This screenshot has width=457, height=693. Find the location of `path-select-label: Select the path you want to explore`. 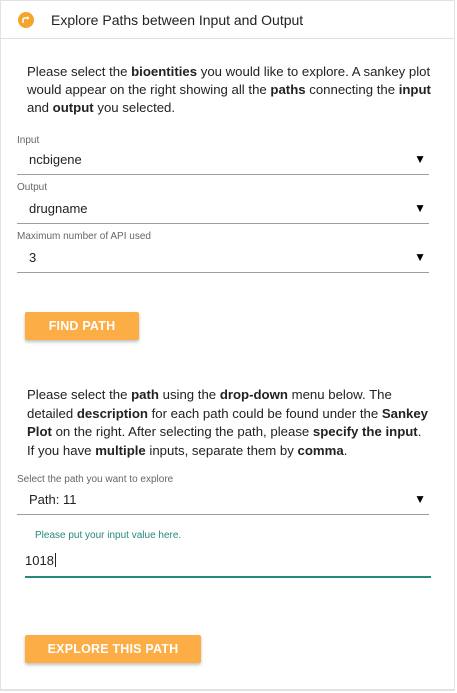

path-select-label: Select the path you want to explore is located at coordinates (95, 479).